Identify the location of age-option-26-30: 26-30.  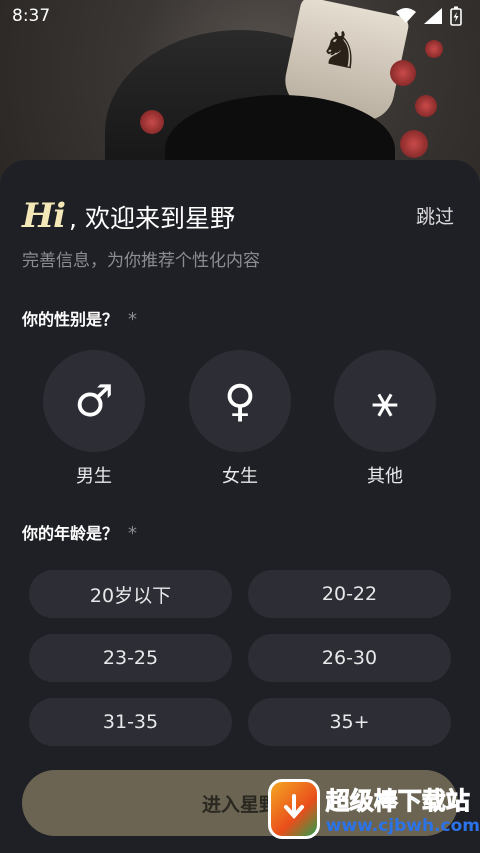
(349, 658).